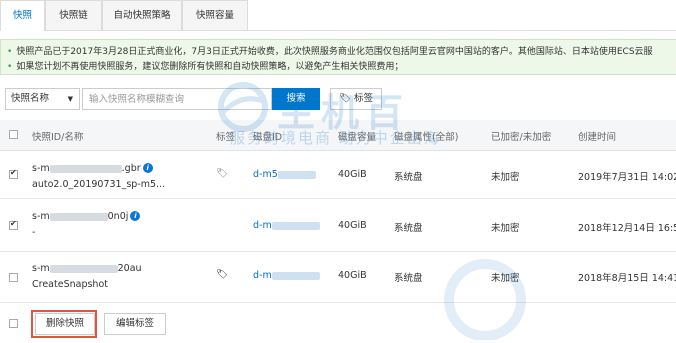  What do you see at coordinates (226, 137) in the screenshot?
I see `header-tags: 标签` at bounding box center [226, 137].